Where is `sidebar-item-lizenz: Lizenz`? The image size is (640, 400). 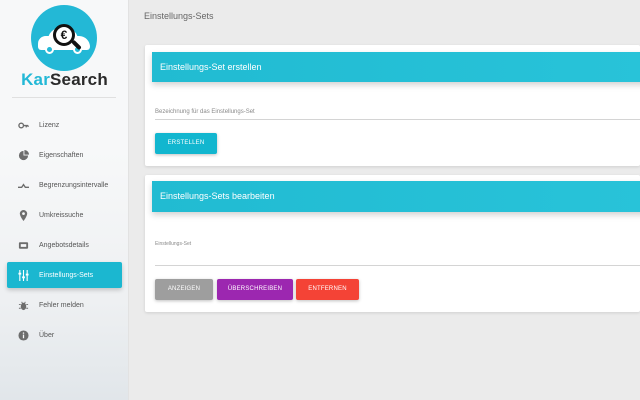
sidebar-item-lizenz: Lizenz is located at coordinates (64, 125).